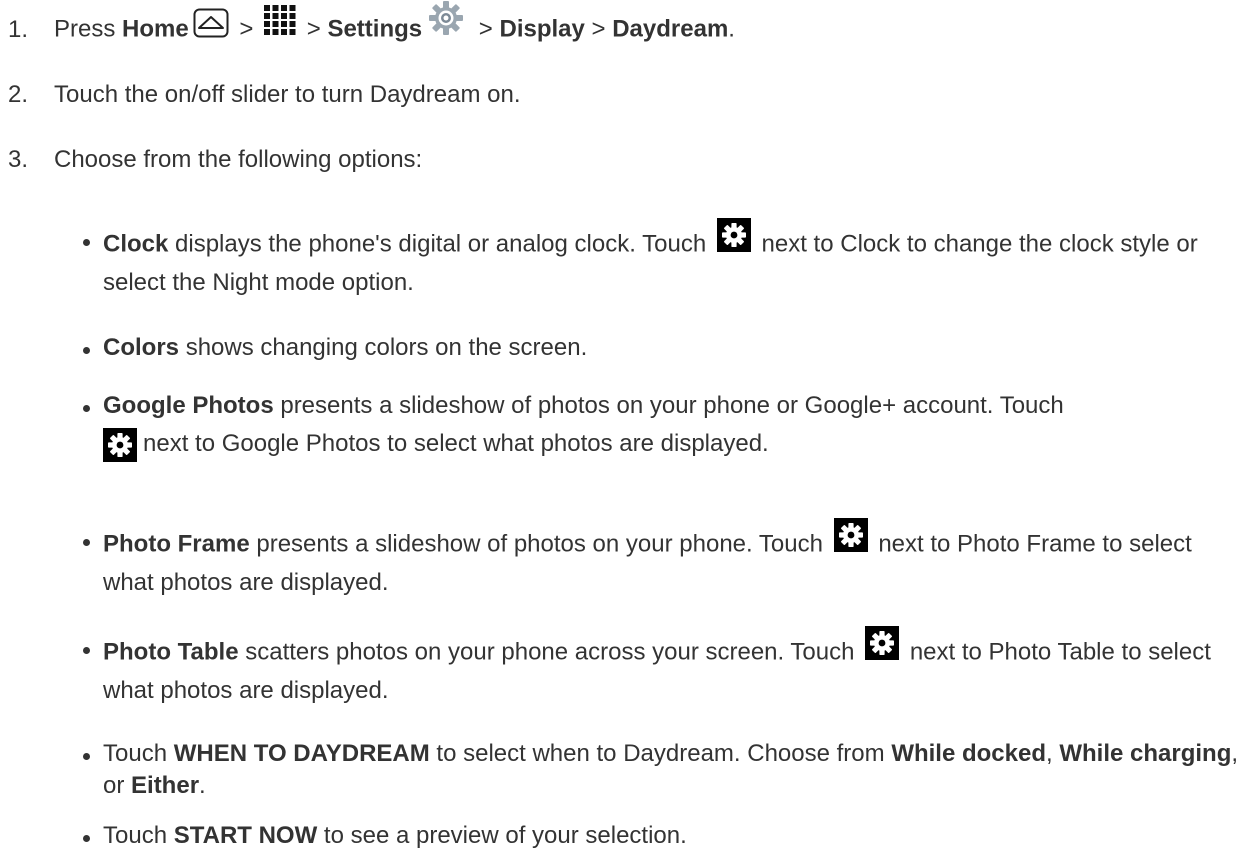 This screenshot has width=1247, height=863. Describe the element at coordinates (245, 835) in the screenshot. I see `option-name: START NOW` at that location.